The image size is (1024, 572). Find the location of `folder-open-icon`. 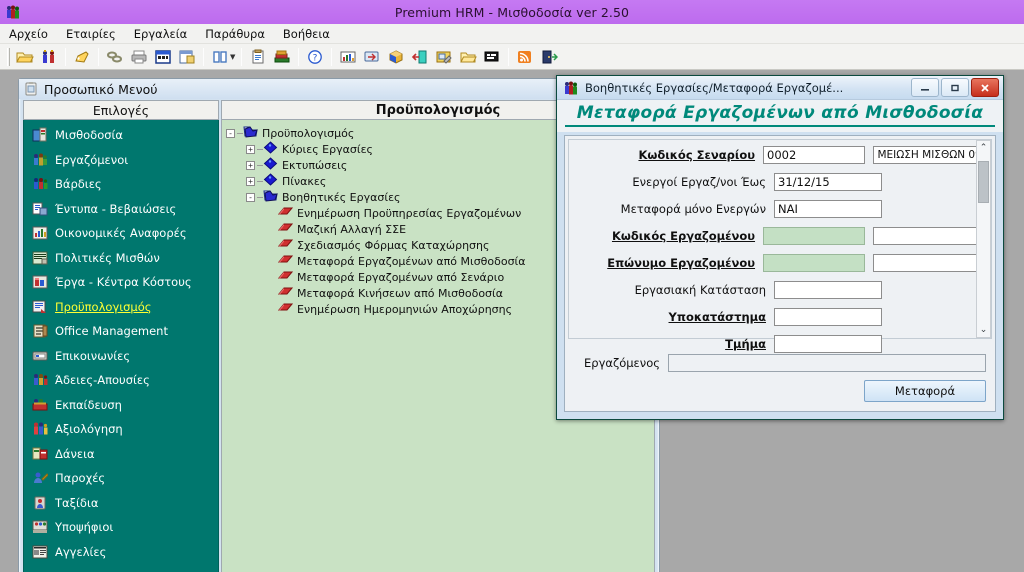

folder-open-icon is located at coordinates (270, 197).